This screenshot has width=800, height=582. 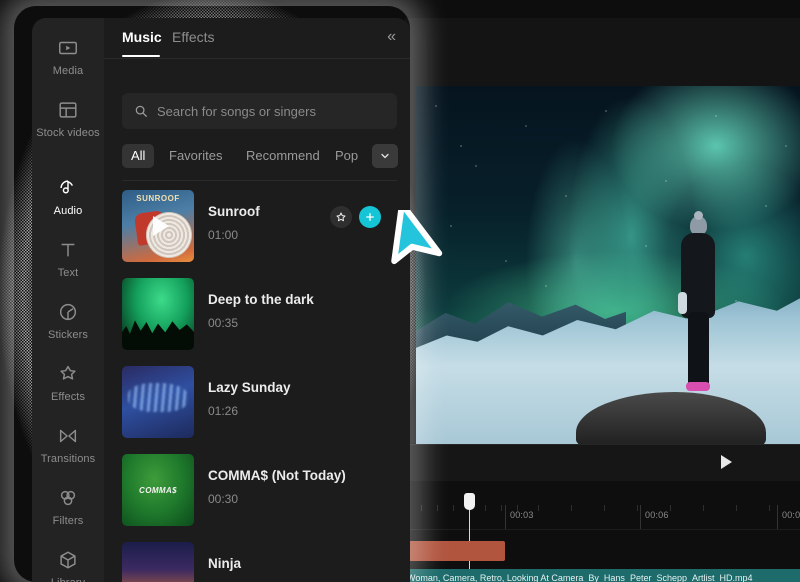 I want to click on tab-effects: Effects, so click(x=193, y=37).